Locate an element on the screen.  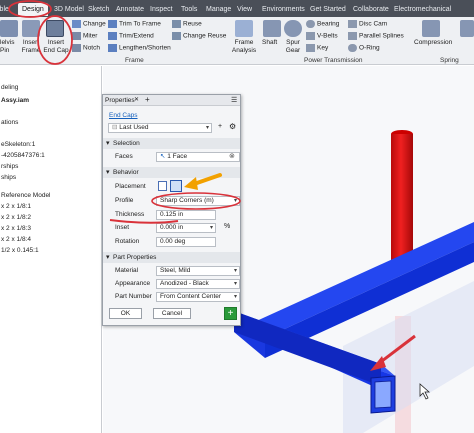
orange-arrowhead is located at coordinates (191, 183).